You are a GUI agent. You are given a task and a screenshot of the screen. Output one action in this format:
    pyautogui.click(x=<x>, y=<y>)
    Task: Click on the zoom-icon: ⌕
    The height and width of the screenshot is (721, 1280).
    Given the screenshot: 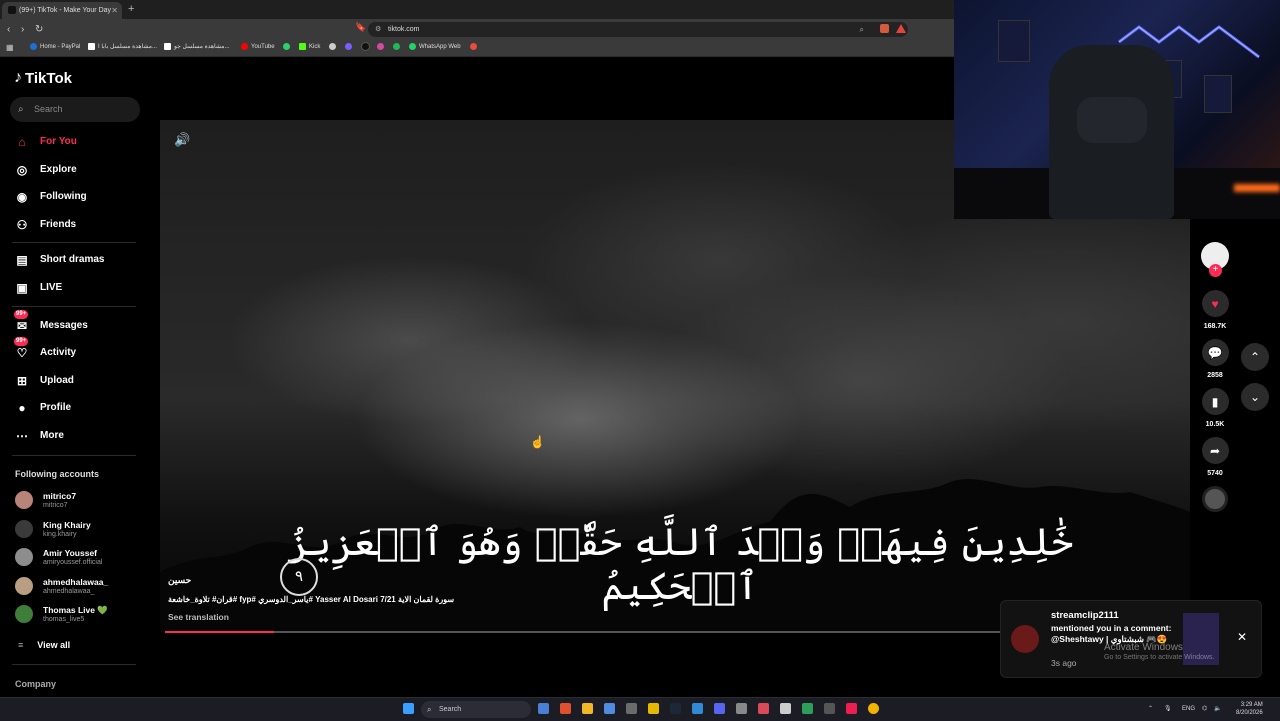 What is the action you would take?
    pyautogui.click(x=862, y=29)
    